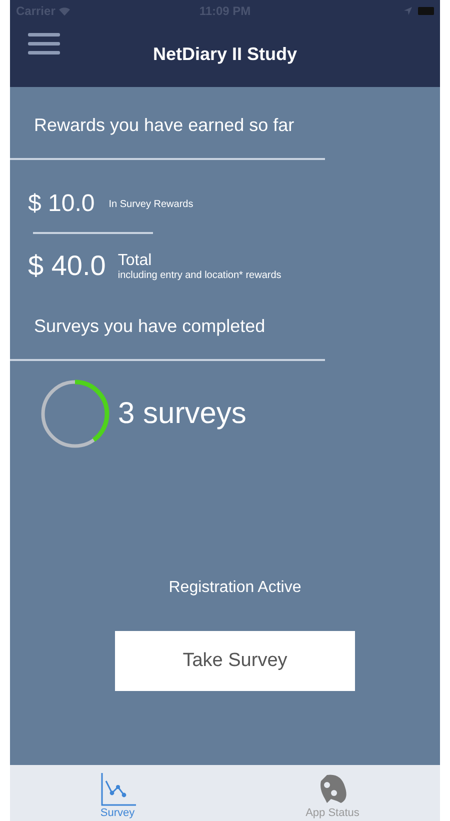 This screenshot has width=450, height=821. Describe the element at coordinates (151, 204) in the screenshot. I see `survey-rewards-label: In Survey Rewards` at that location.